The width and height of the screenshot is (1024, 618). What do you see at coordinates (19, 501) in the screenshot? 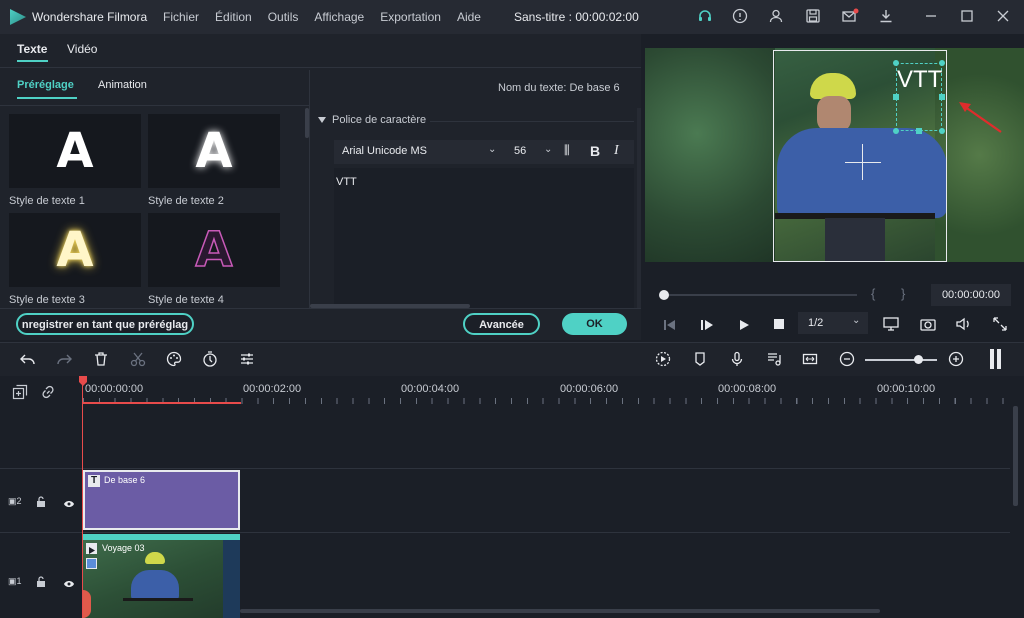
I see `track-number: 2` at bounding box center [19, 501].